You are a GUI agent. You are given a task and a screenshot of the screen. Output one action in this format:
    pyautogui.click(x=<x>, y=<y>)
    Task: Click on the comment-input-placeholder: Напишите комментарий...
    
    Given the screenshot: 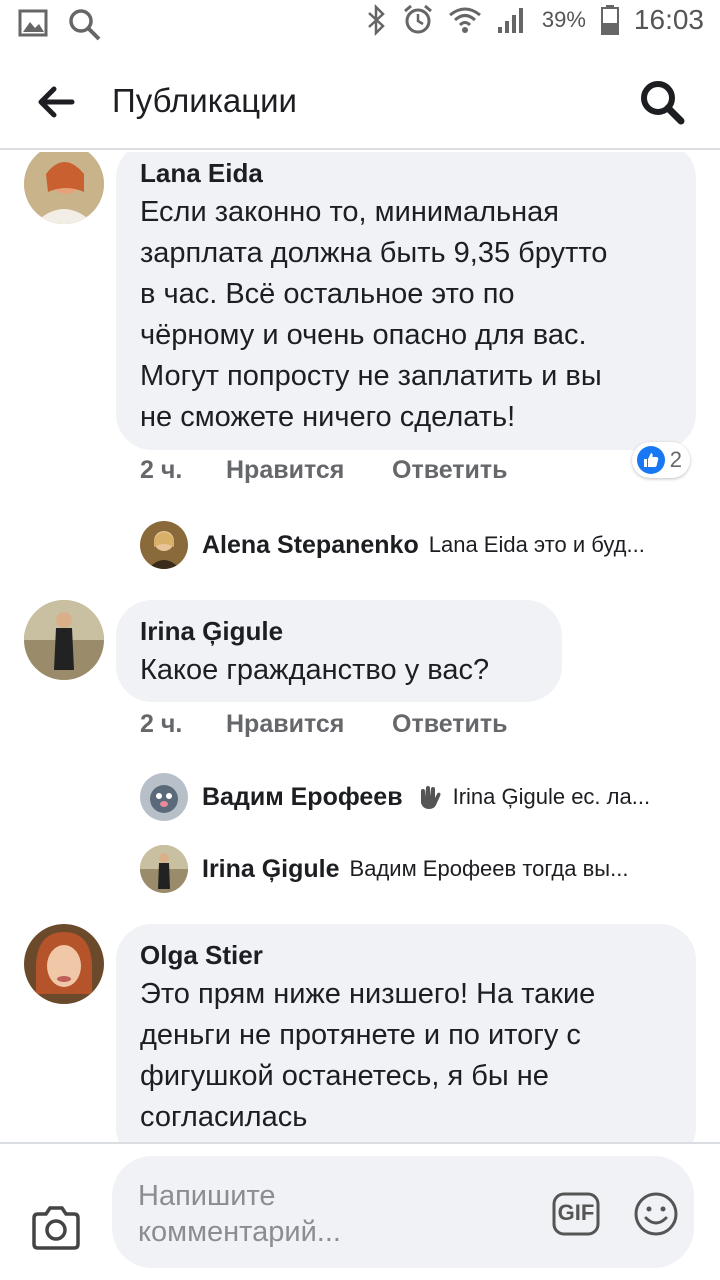 What is the action you would take?
    pyautogui.click(x=239, y=1214)
    